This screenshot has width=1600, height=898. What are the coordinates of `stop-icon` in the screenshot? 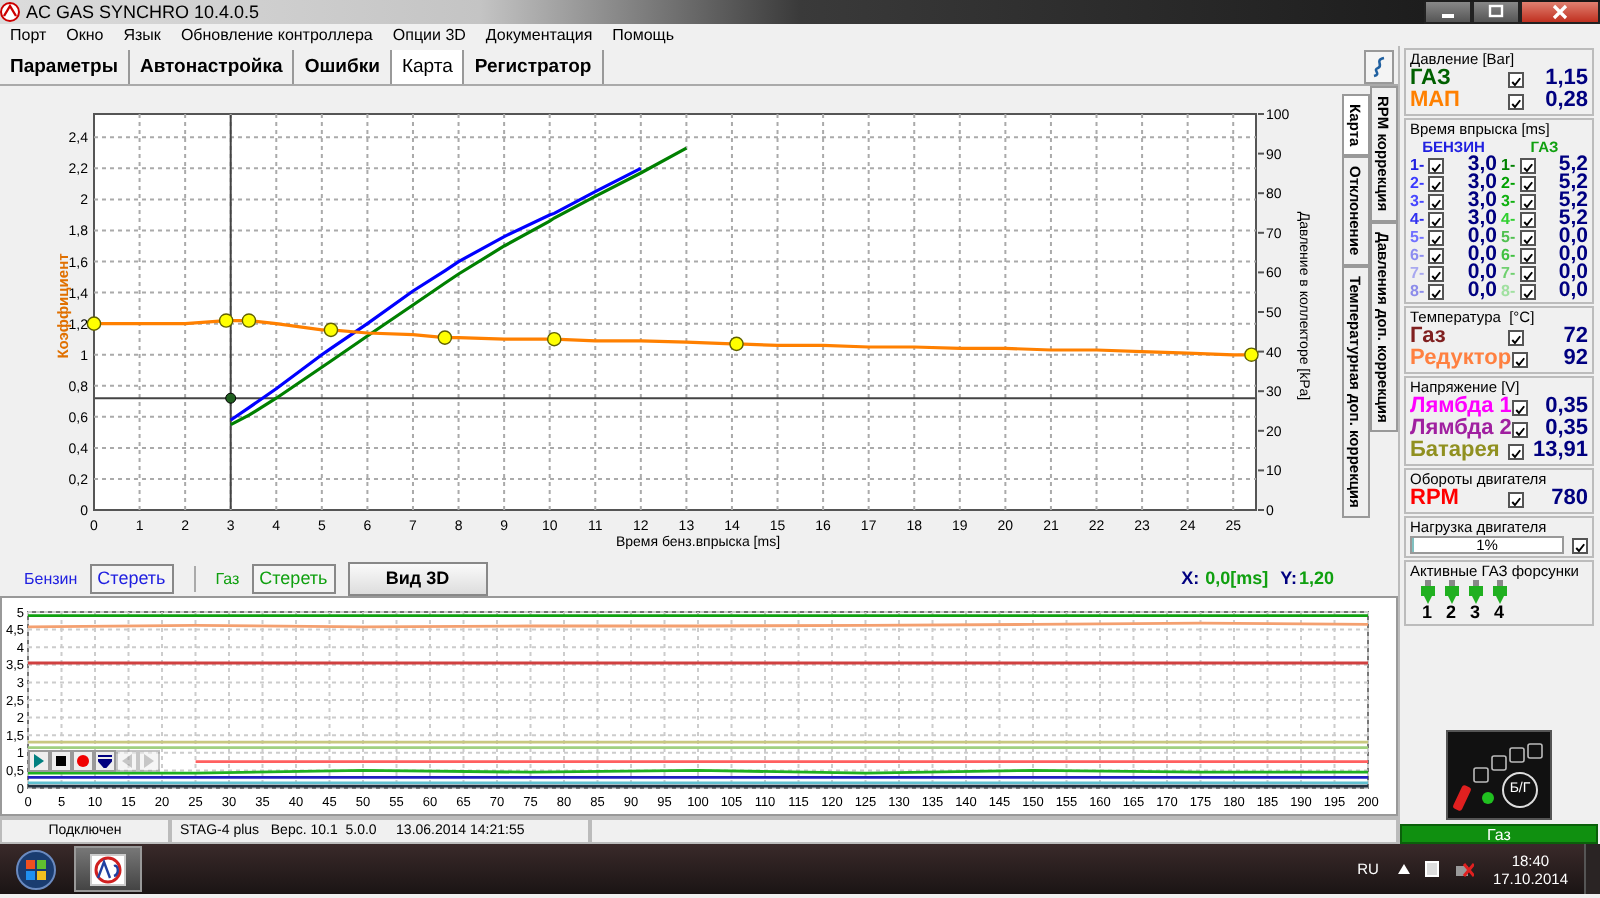 It's located at (61, 761).